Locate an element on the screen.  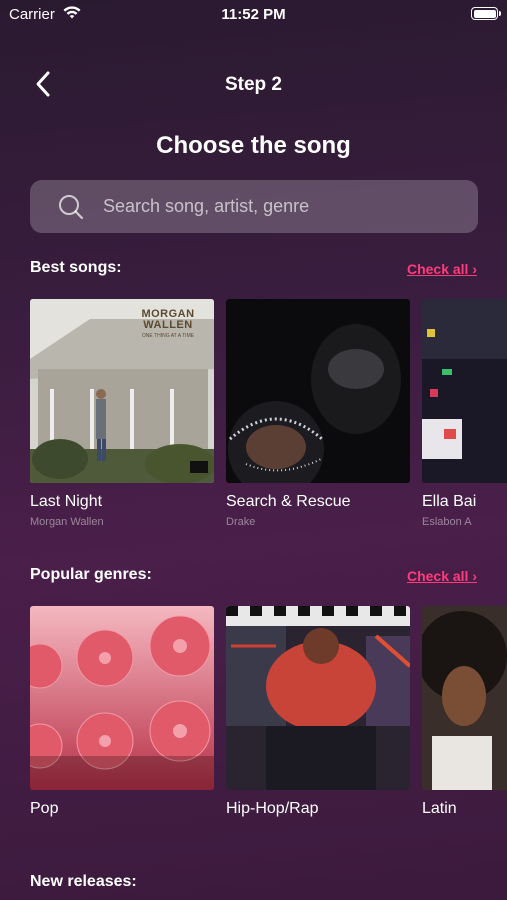
song-card-ella-bai: Ella Bai Eslabon A is located at coordinates (464, 413).